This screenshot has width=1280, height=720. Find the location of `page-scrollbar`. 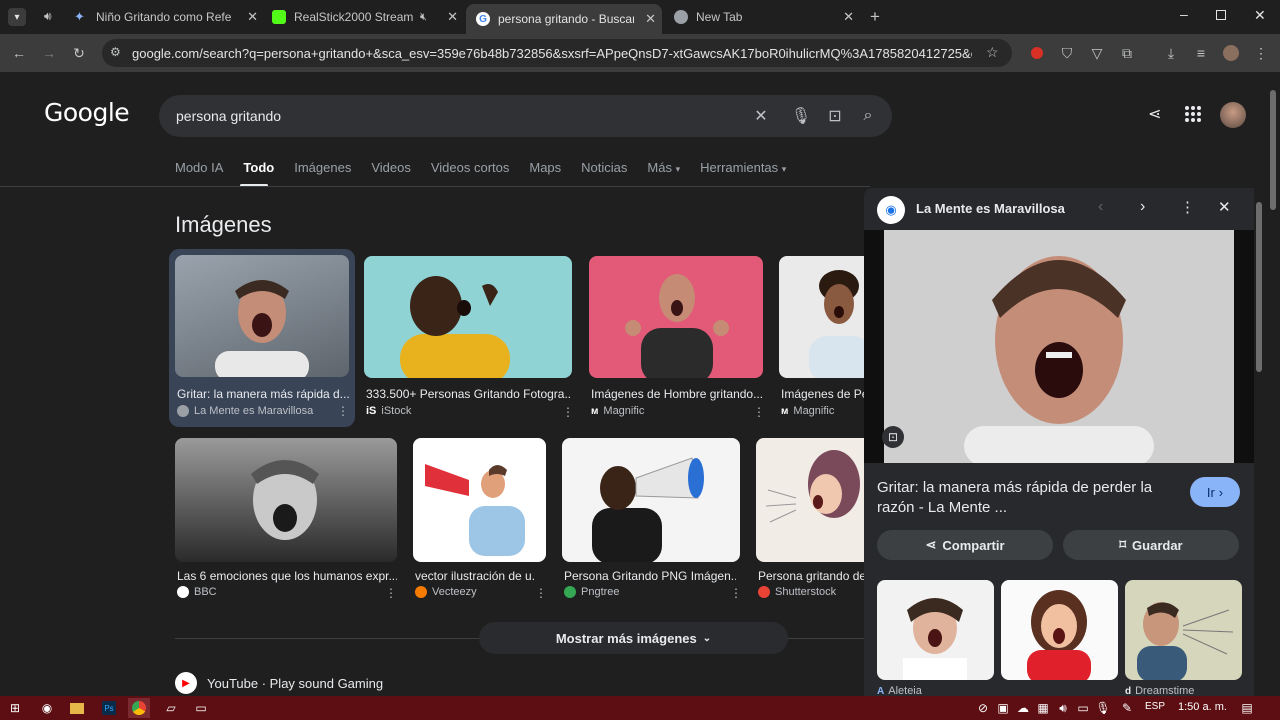

page-scrollbar is located at coordinates (1273, 150).